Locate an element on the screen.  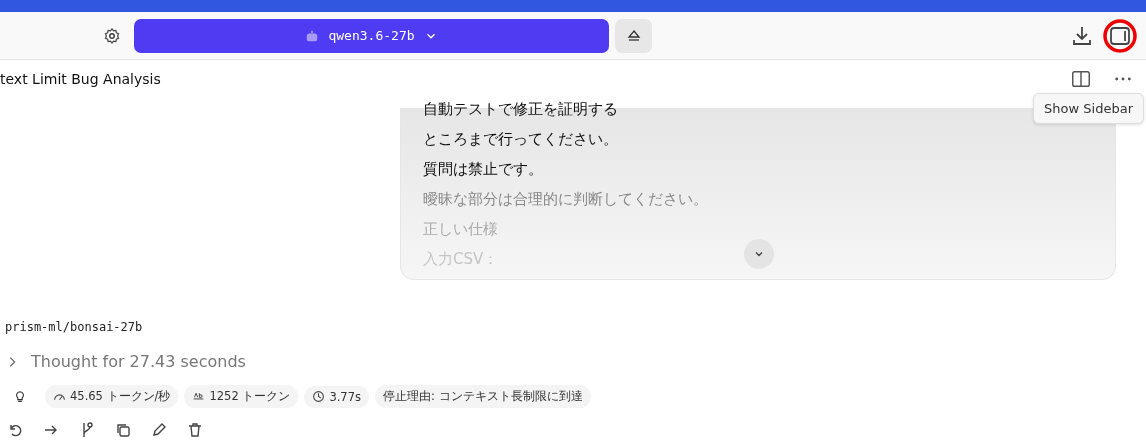
message-line: ところまで行ってください。 is located at coordinates (520, 139).